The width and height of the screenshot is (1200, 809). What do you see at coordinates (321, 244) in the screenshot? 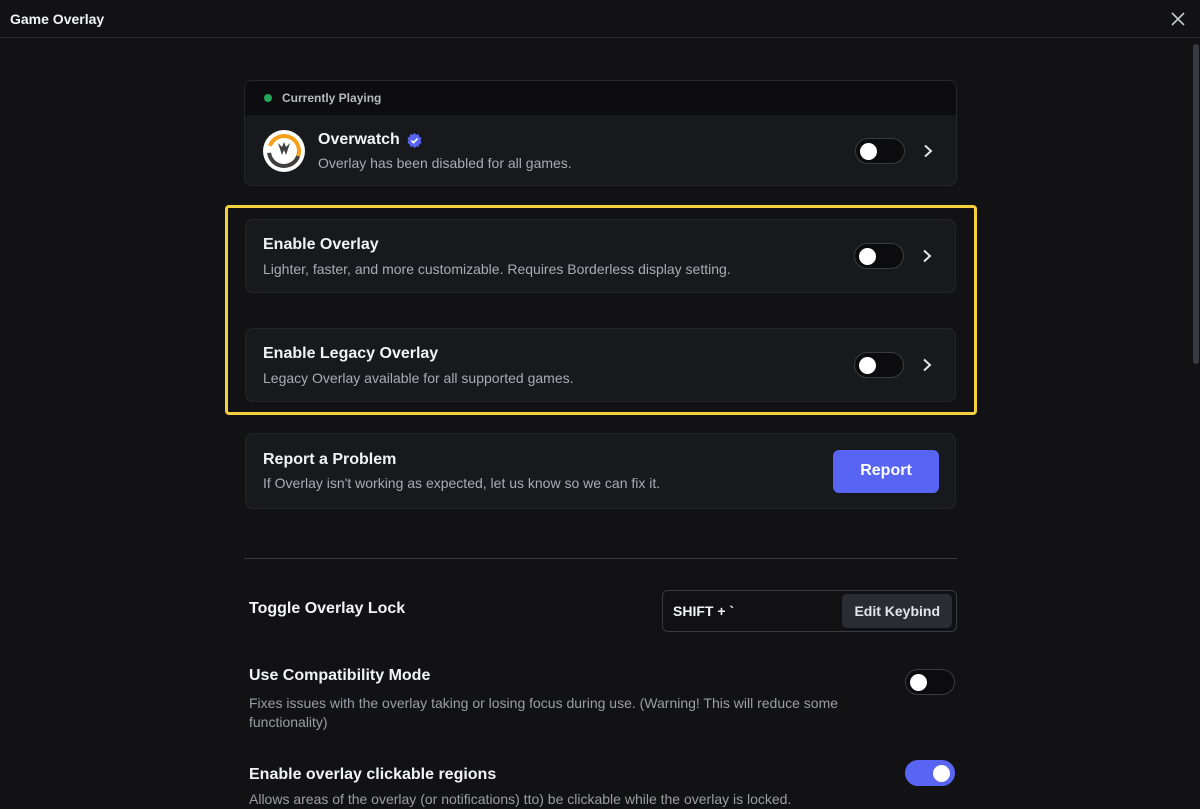
I see `enable-overlay-title: Enable Overlay` at bounding box center [321, 244].